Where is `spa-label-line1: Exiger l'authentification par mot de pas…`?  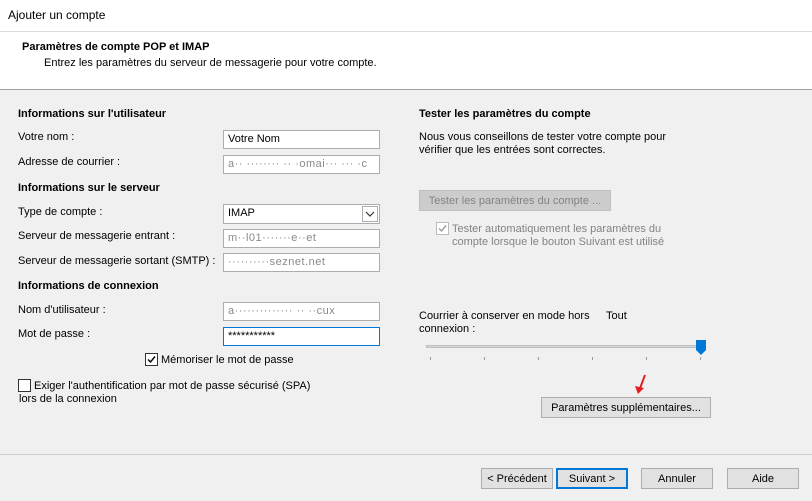 spa-label-line1: Exiger l'authentification par mot de pas… is located at coordinates (172, 386).